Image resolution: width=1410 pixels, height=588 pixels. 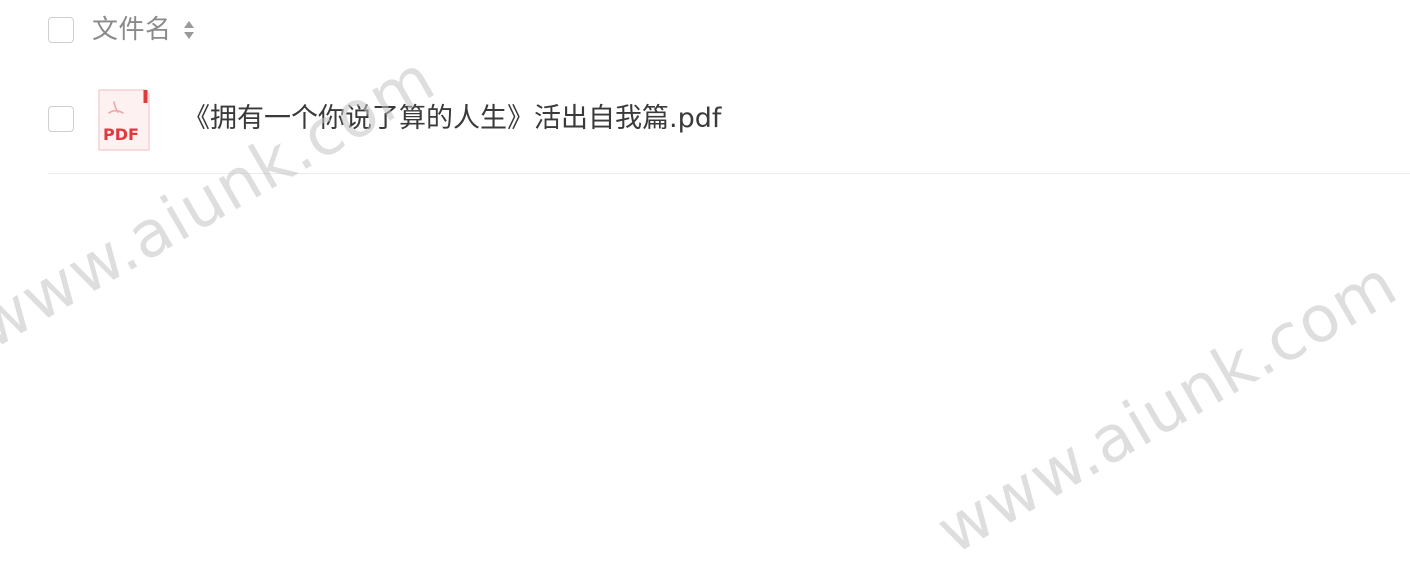 I want to click on pdf-type-label: PDF, so click(x=121, y=134).